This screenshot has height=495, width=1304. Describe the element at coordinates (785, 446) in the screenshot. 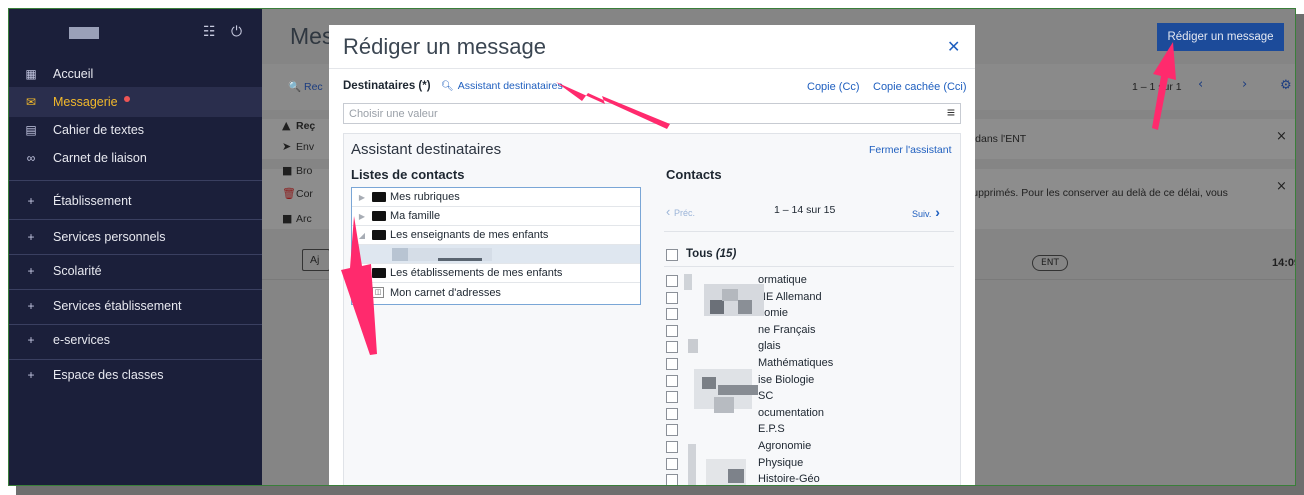

I see `contact-label: Agronomie` at that location.